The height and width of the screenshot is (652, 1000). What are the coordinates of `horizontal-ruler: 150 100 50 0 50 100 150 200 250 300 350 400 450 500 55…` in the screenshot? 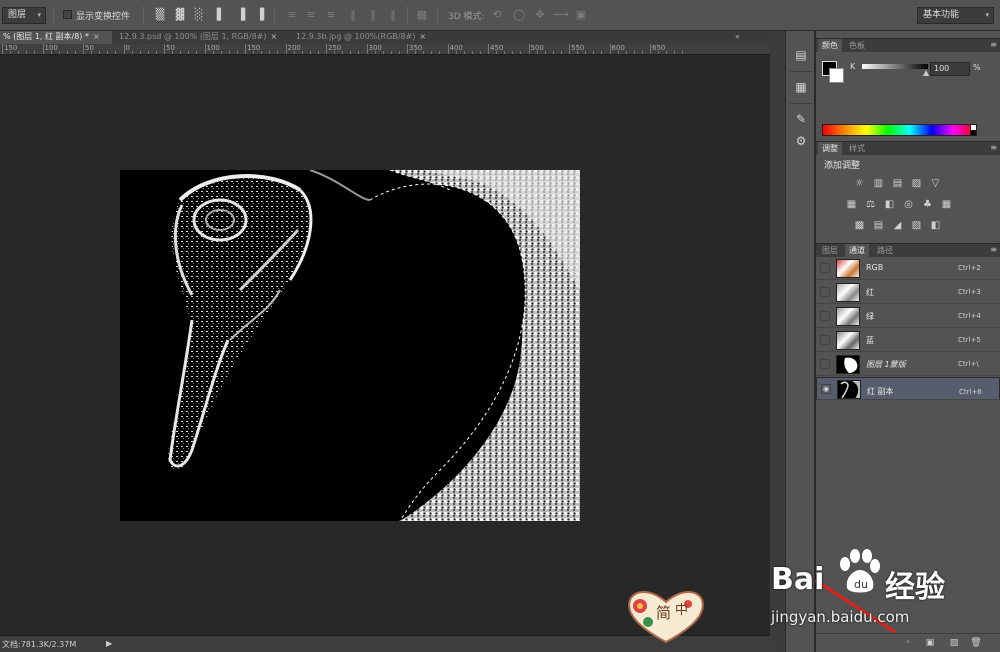 It's located at (385, 49).